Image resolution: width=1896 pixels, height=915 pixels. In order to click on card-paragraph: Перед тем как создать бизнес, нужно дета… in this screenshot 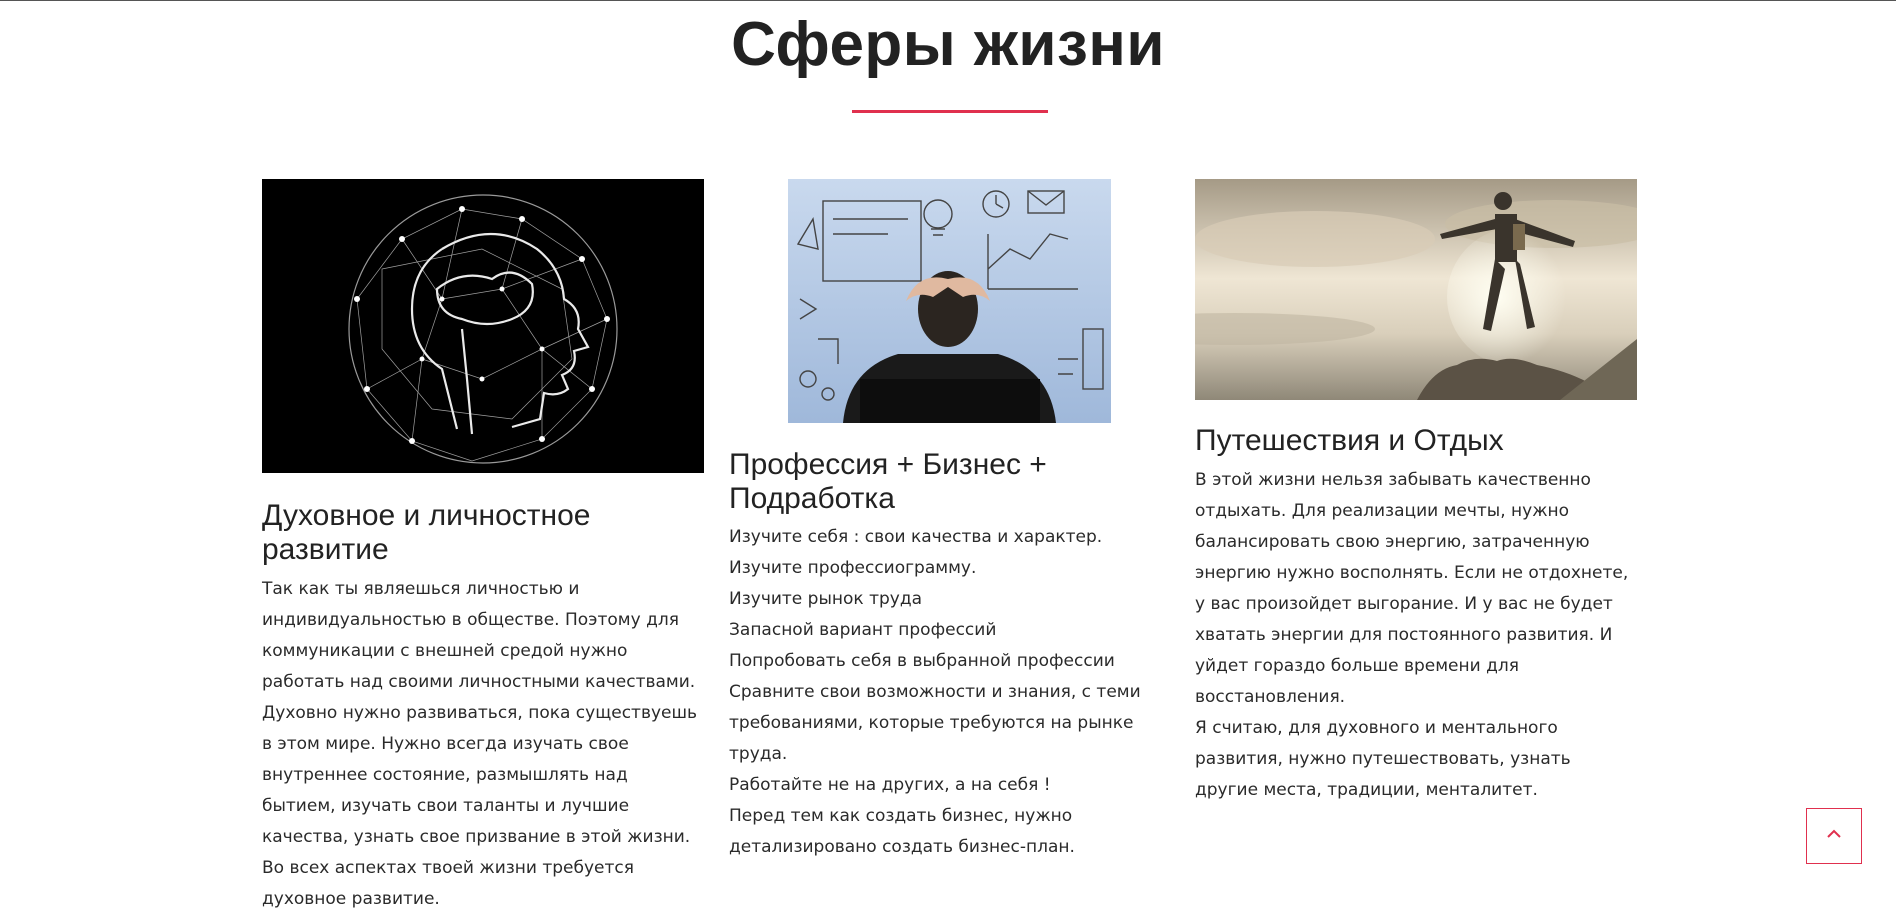, I will do `click(902, 831)`.